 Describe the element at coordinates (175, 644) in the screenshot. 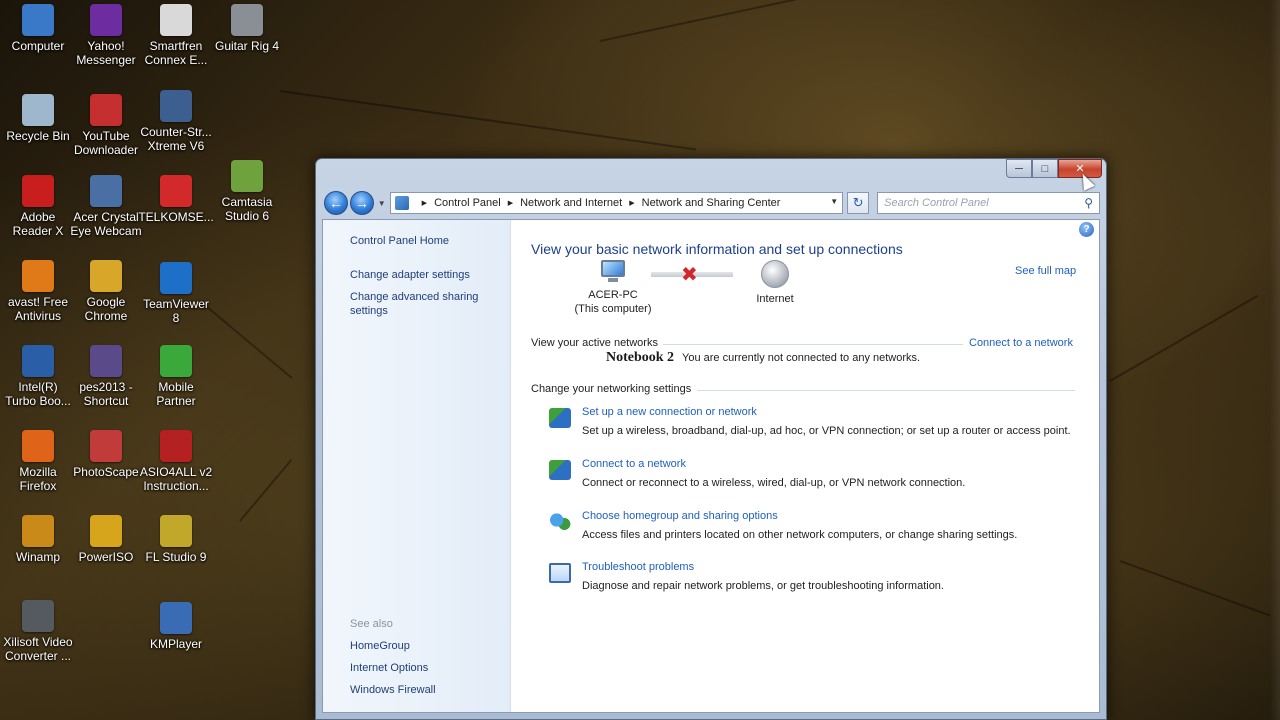

I see `desktop-shortcut-label: KMPlayer` at that location.